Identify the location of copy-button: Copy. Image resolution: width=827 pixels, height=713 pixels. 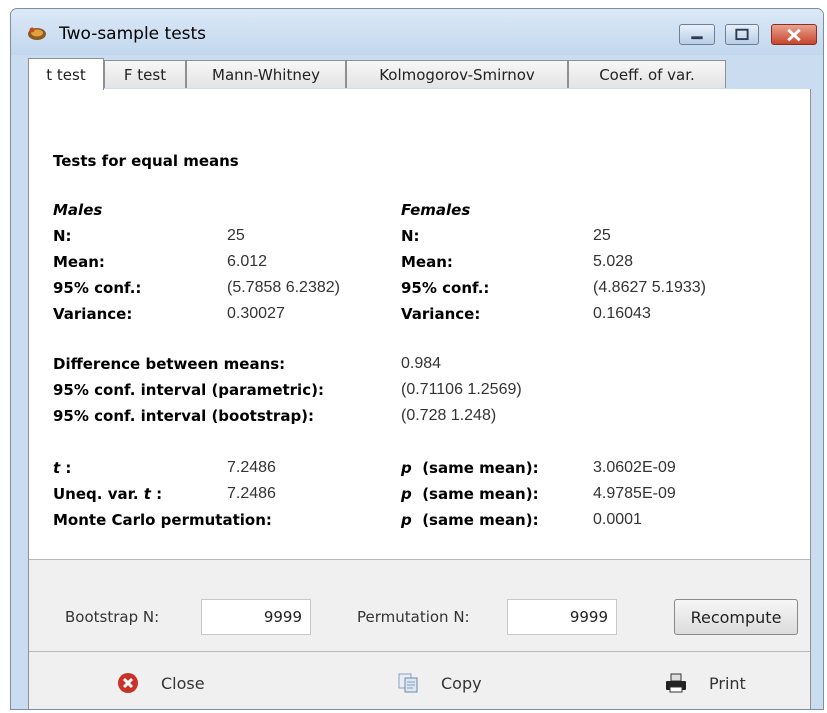
(439, 683).